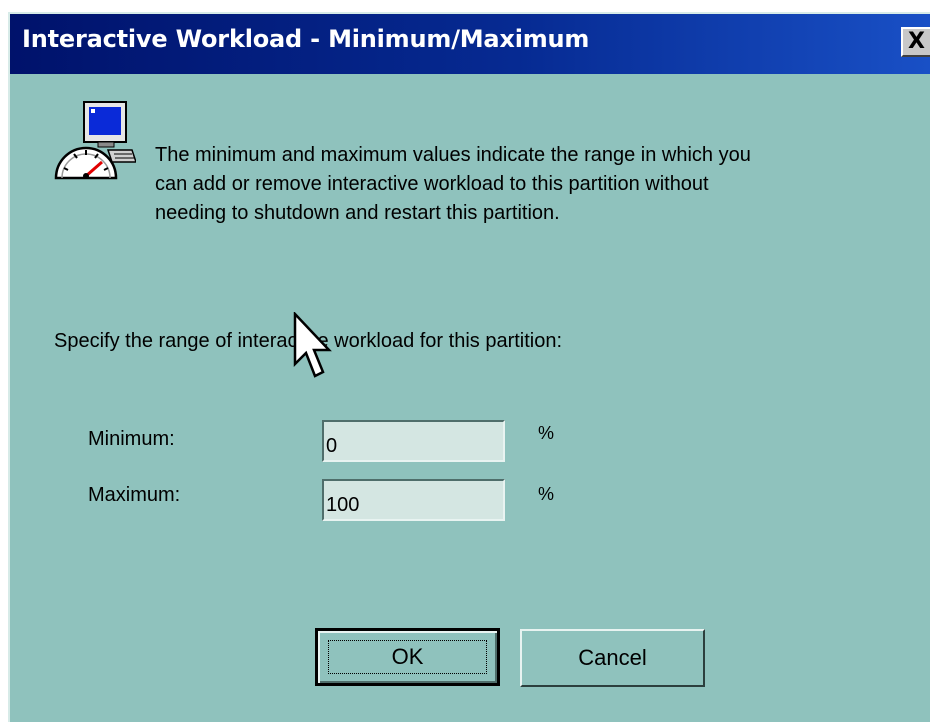 The height and width of the screenshot is (722, 930). What do you see at coordinates (413, 441) in the screenshot?
I see `minimum-input` at bounding box center [413, 441].